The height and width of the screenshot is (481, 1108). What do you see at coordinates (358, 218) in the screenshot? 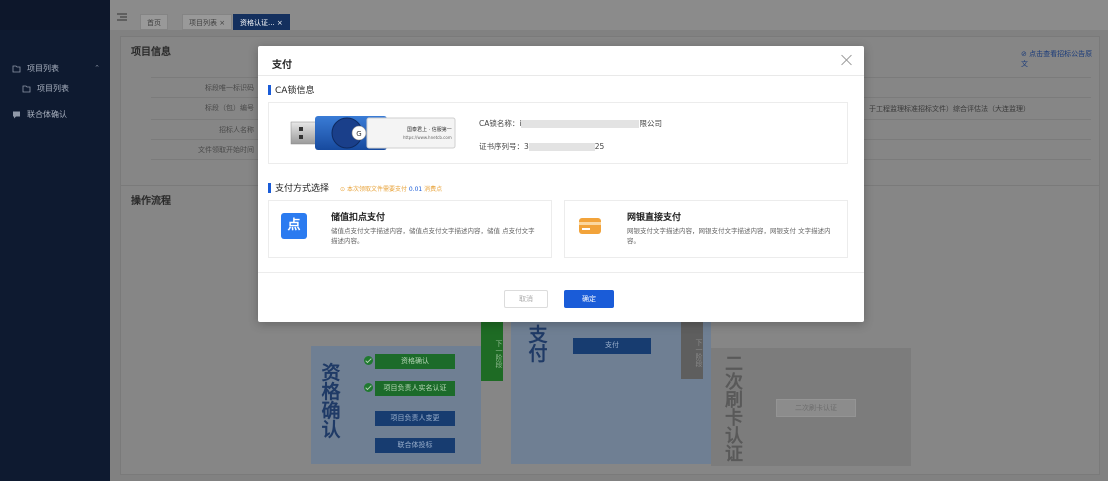
I see `pay-method-name: 储值扣点支付` at bounding box center [358, 218].